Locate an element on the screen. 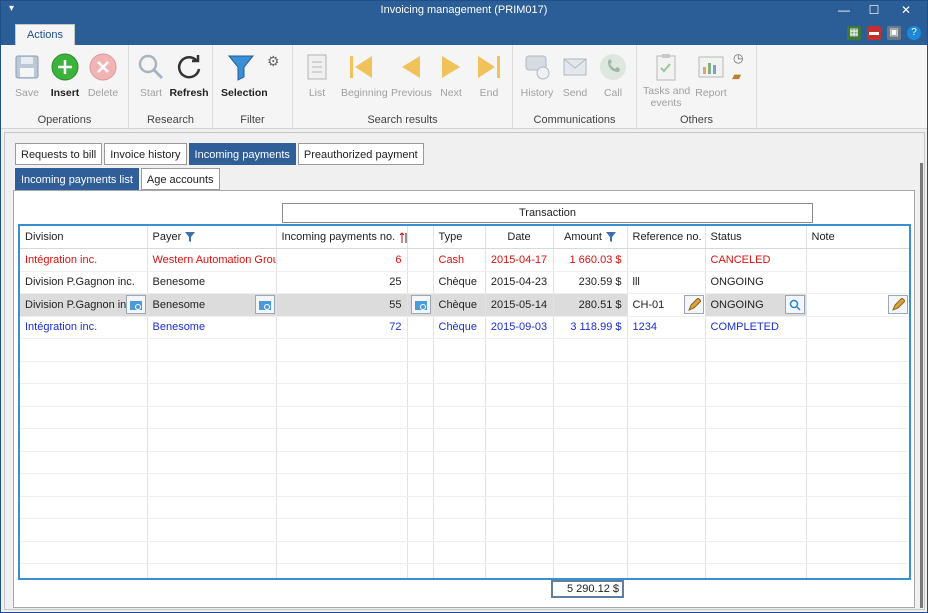  refresh-button: Refresh is located at coordinates (189, 75).